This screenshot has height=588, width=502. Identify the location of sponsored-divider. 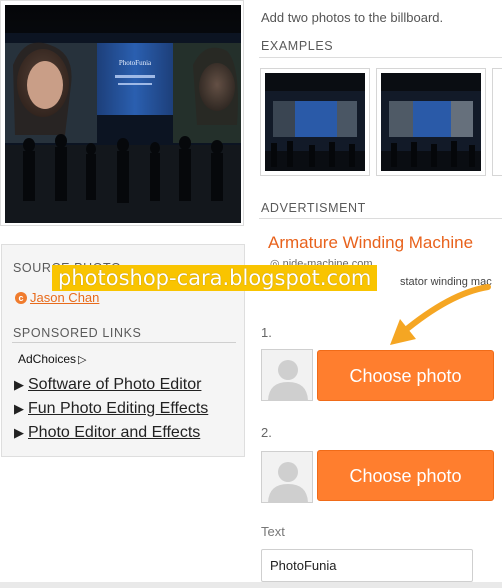
(124, 342).